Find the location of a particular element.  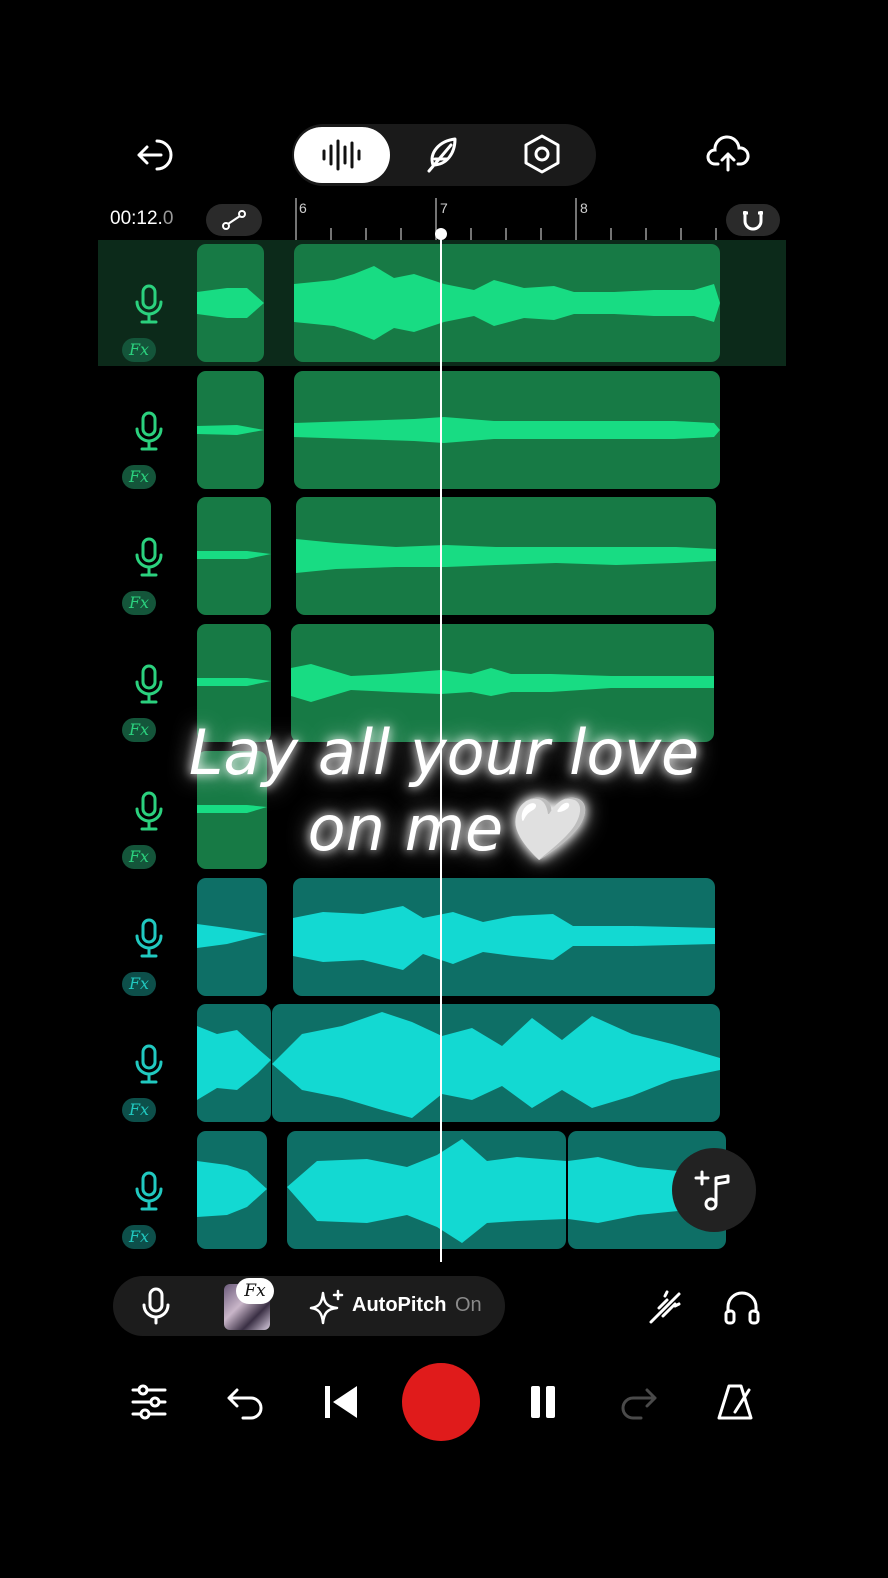

ruler-label-7: 7 is located at coordinates (444, 208).